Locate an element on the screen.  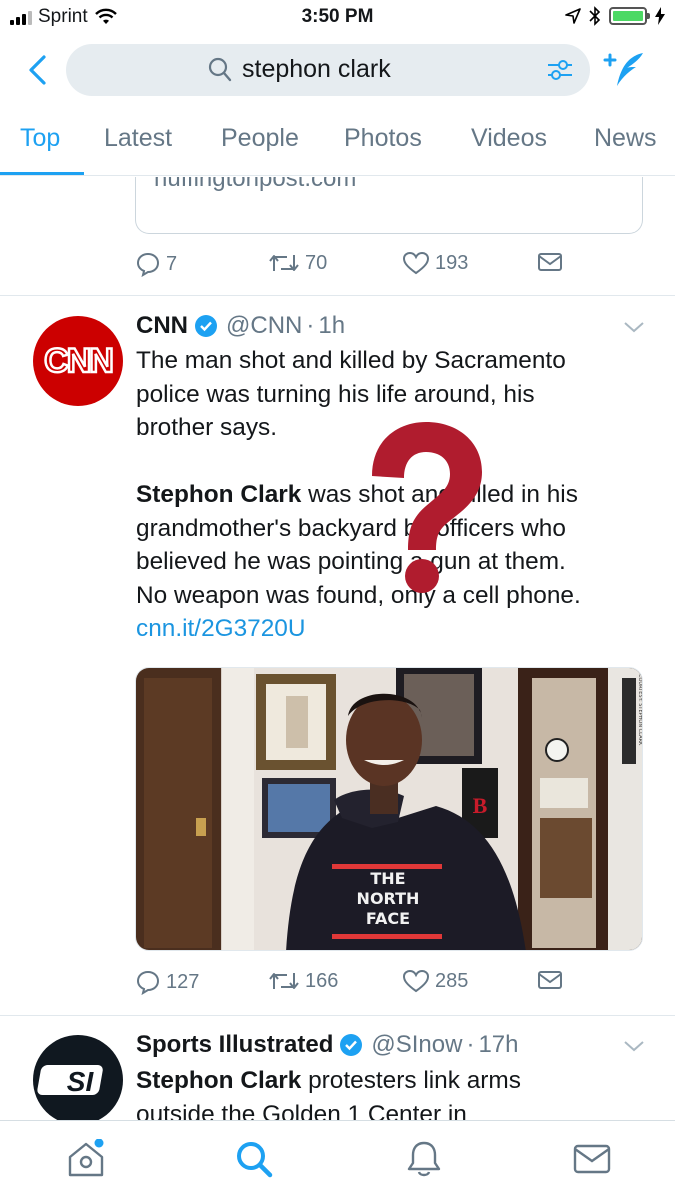
like-button: 193 is located at coordinates (435, 263).